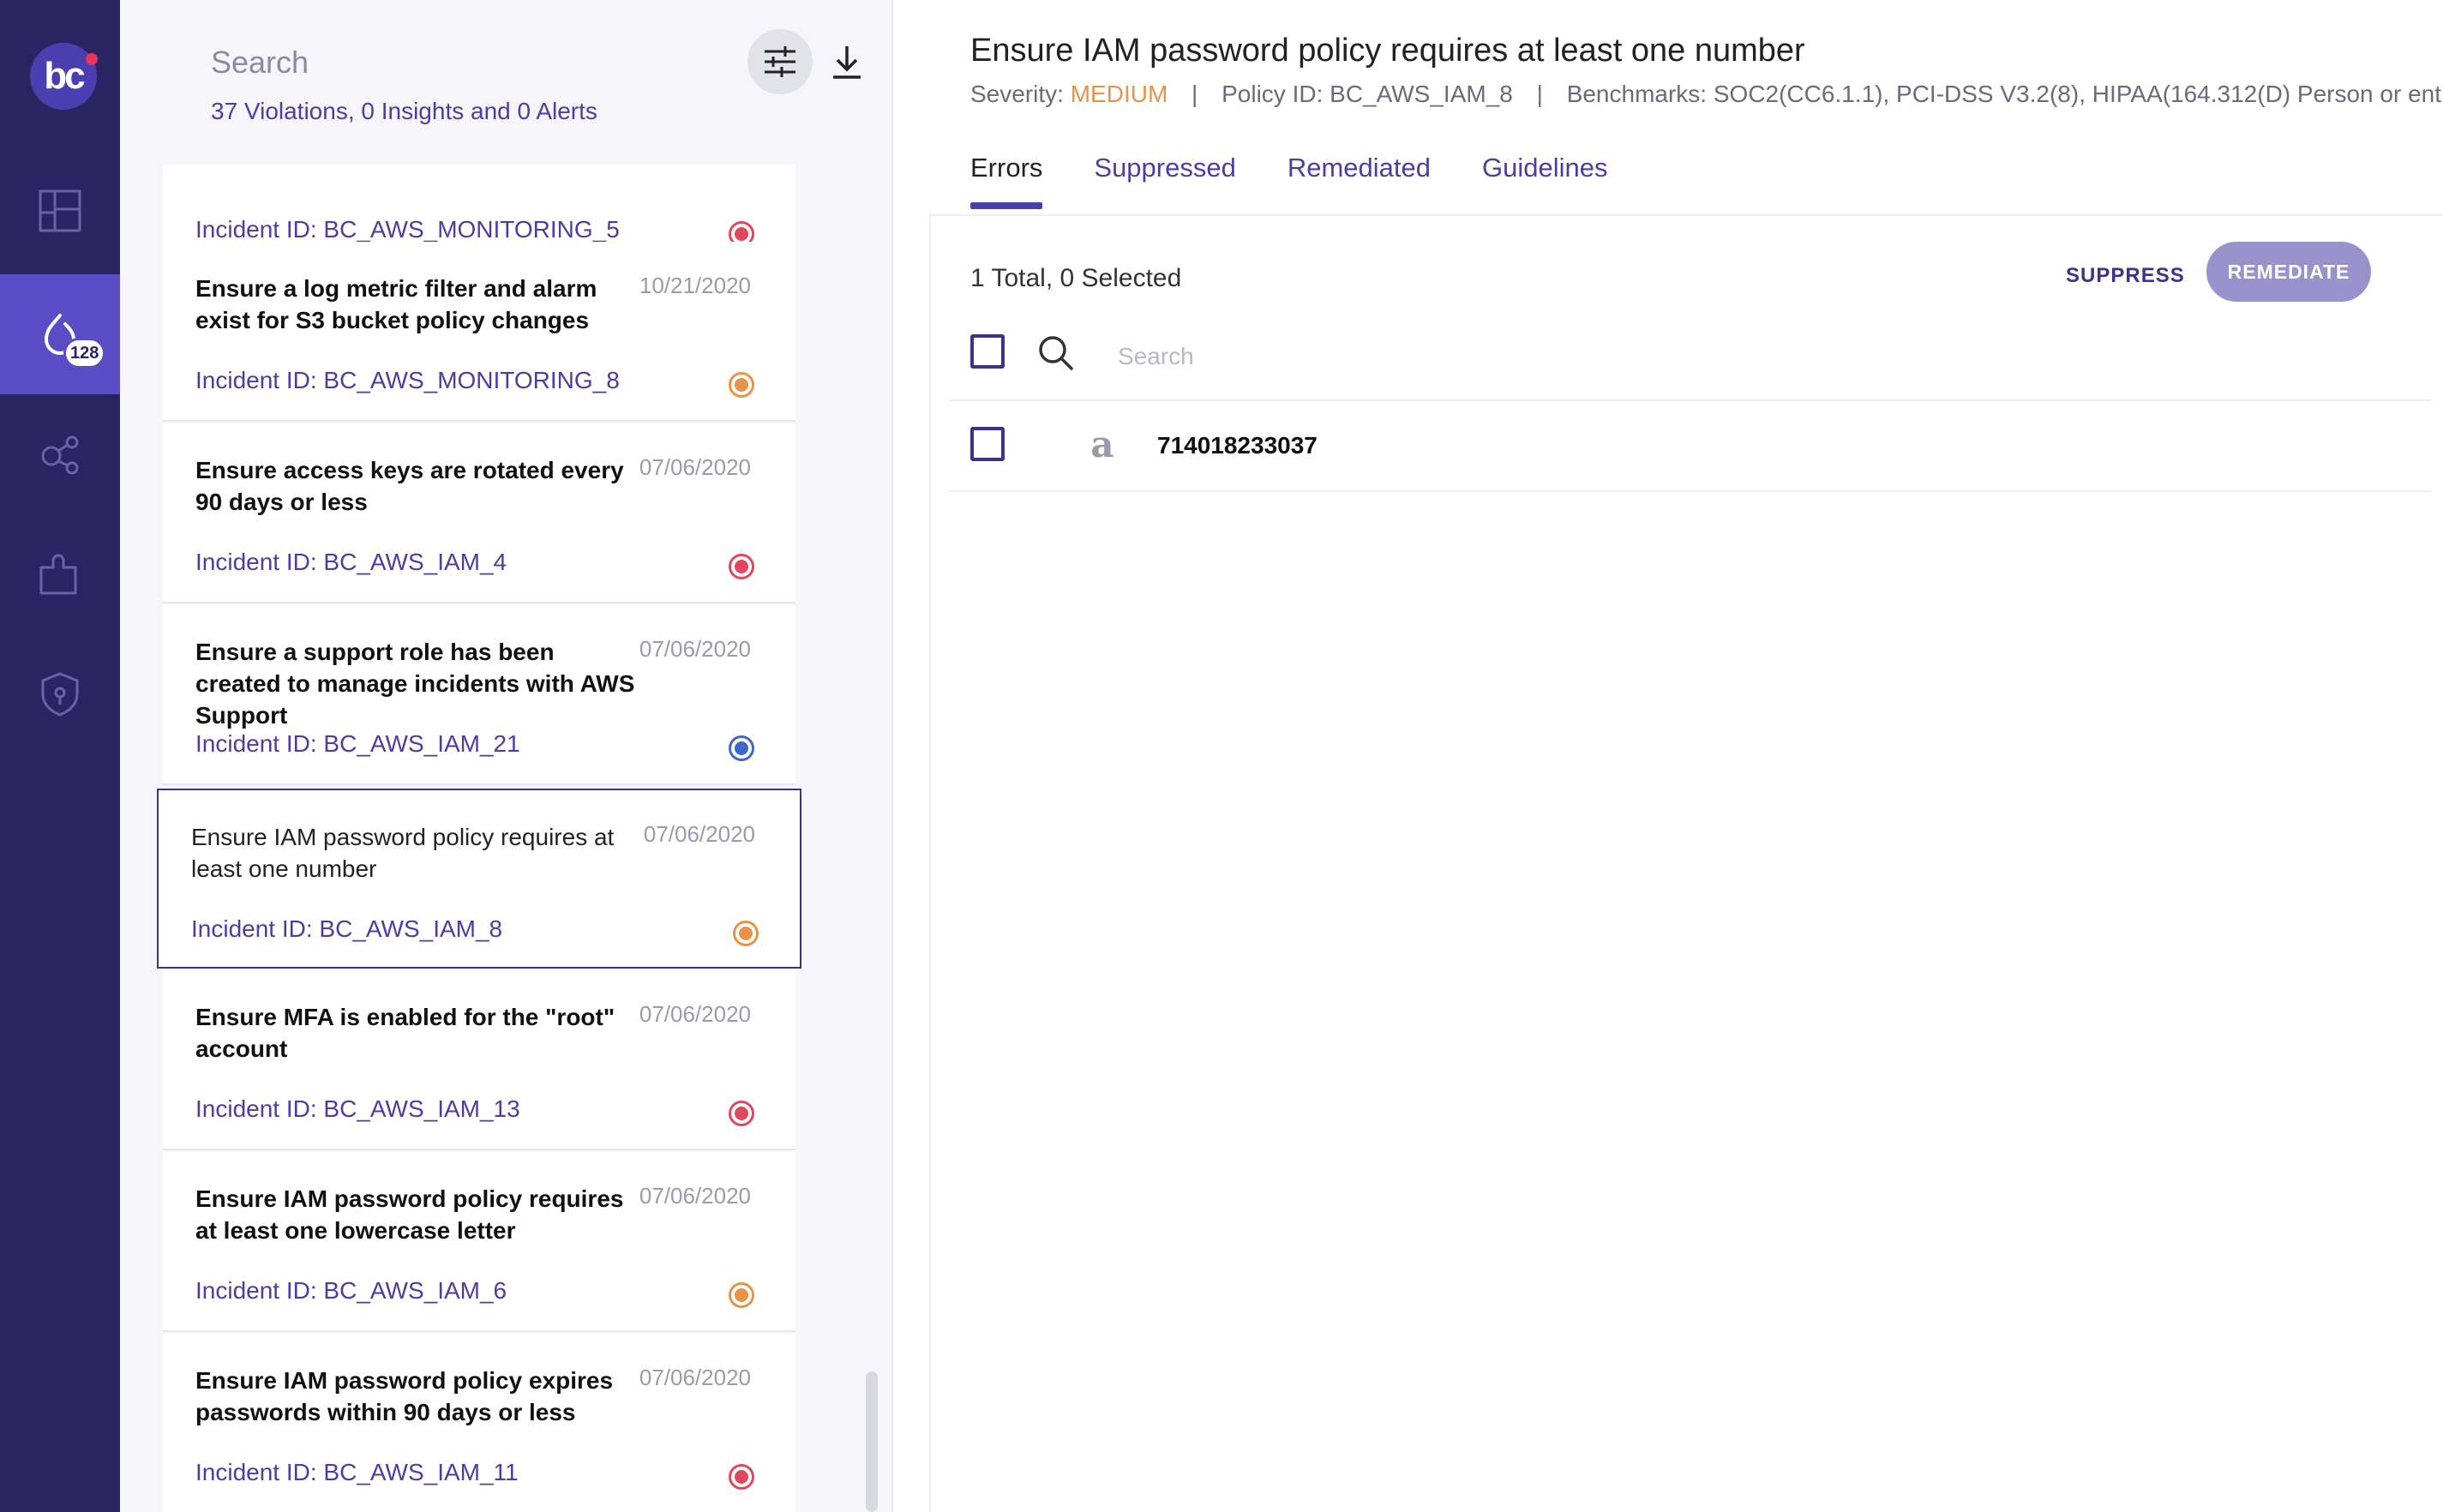  Describe the element at coordinates (404, 111) in the screenshot. I see `violations-summary: 37 Violations, 0 Insights and 0 Alerts` at that location.